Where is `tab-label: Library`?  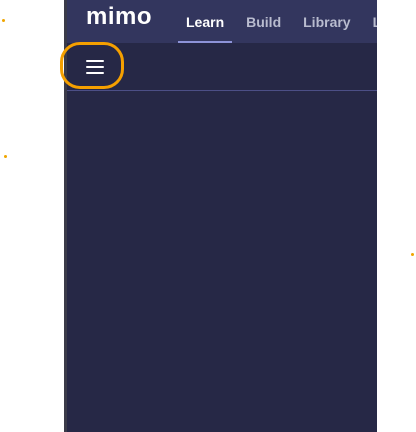
tab-label: Library is located at coordinates (327, 21).